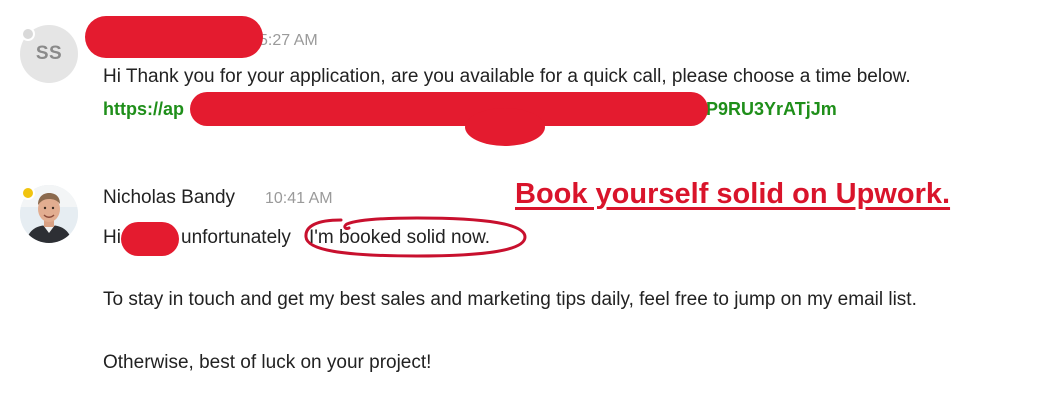 This screenshot has width=1046, height=409. I want to click on message-timestamp: 5:27 AM, so click(288, 40).